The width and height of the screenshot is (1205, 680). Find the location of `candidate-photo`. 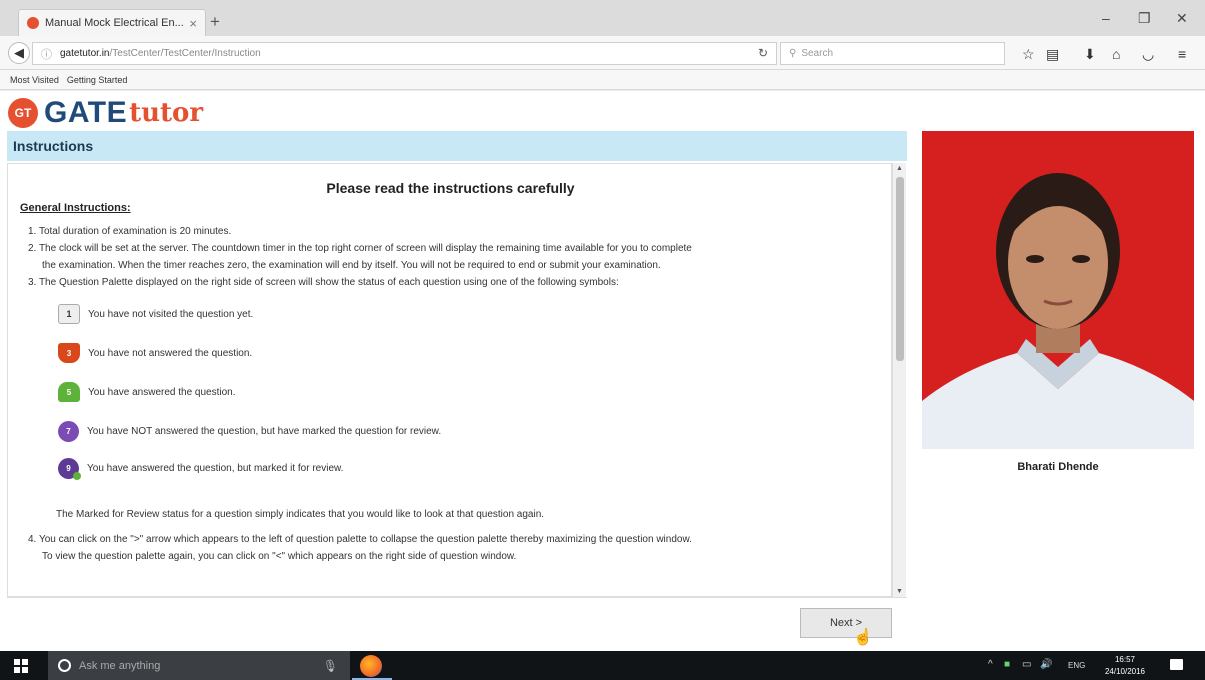

candidate-photo is located at coordinates (1058, 290).